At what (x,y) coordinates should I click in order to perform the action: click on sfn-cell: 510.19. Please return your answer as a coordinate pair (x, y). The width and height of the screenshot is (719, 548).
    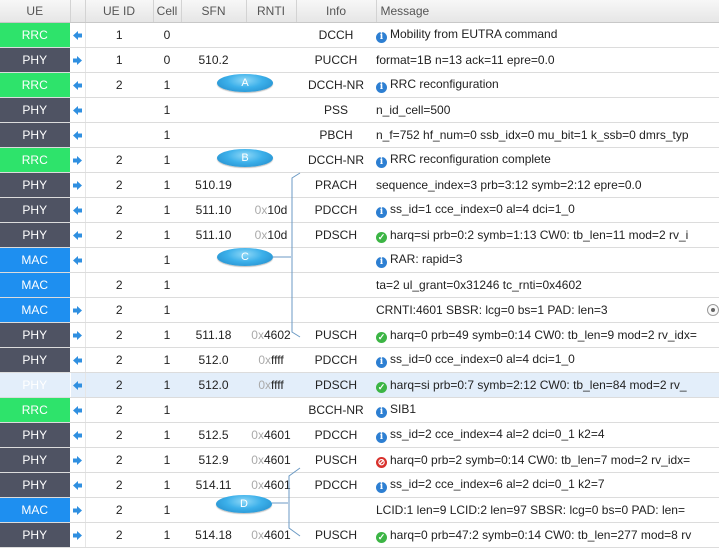
    Looking at the image, I should click on (213, 185).